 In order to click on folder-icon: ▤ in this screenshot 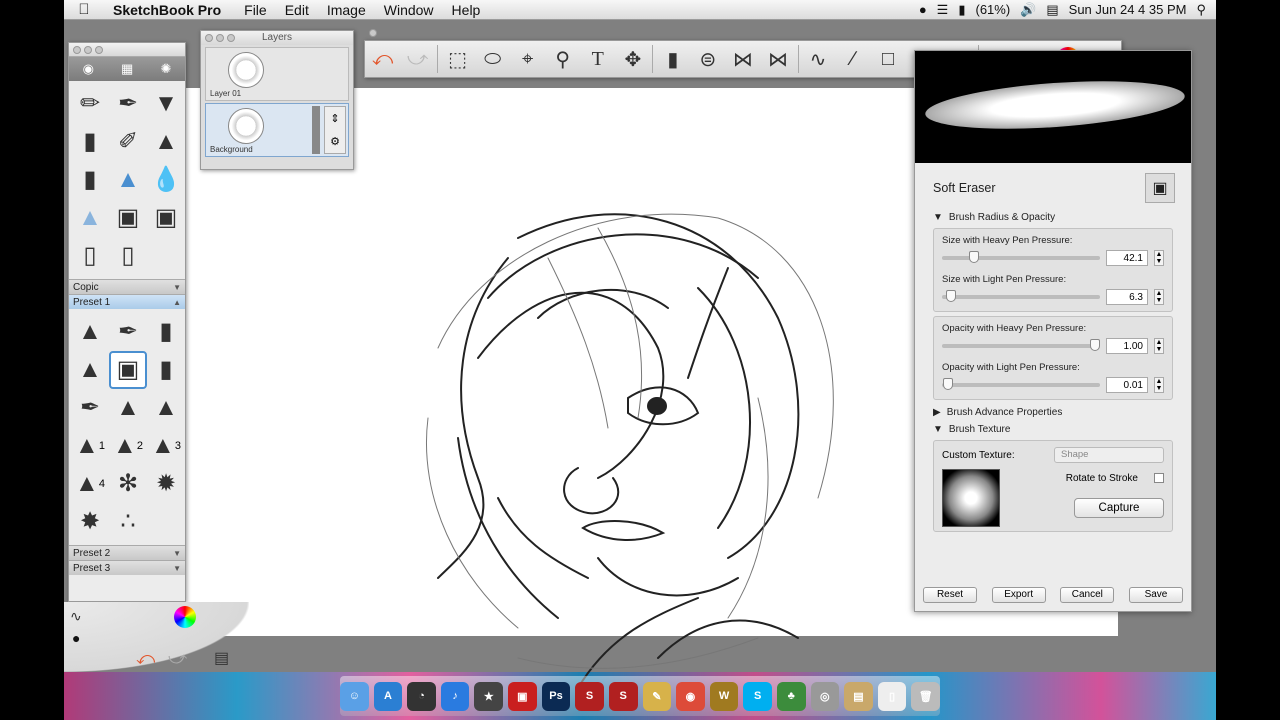, I will do `click(858, 696)`.